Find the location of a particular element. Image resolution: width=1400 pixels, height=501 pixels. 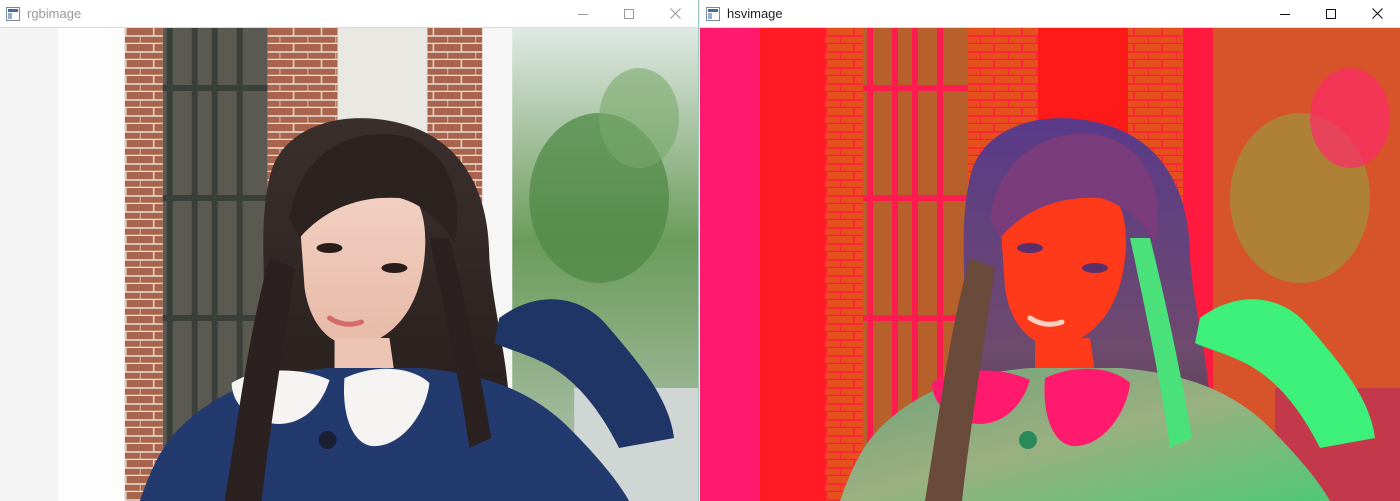

window-title: rgbimage is located at coordinates (54, 13).